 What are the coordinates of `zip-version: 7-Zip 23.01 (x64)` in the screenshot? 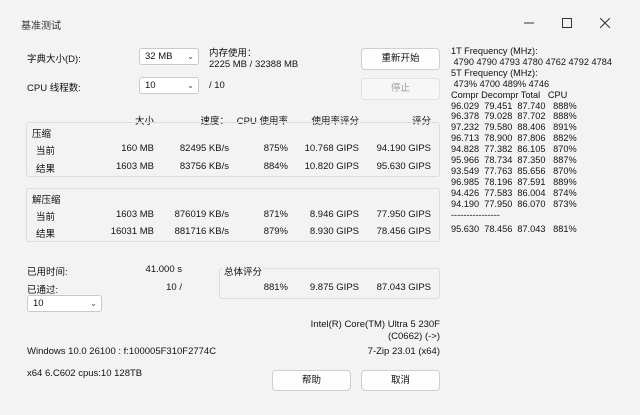 It's located at (403, 351).